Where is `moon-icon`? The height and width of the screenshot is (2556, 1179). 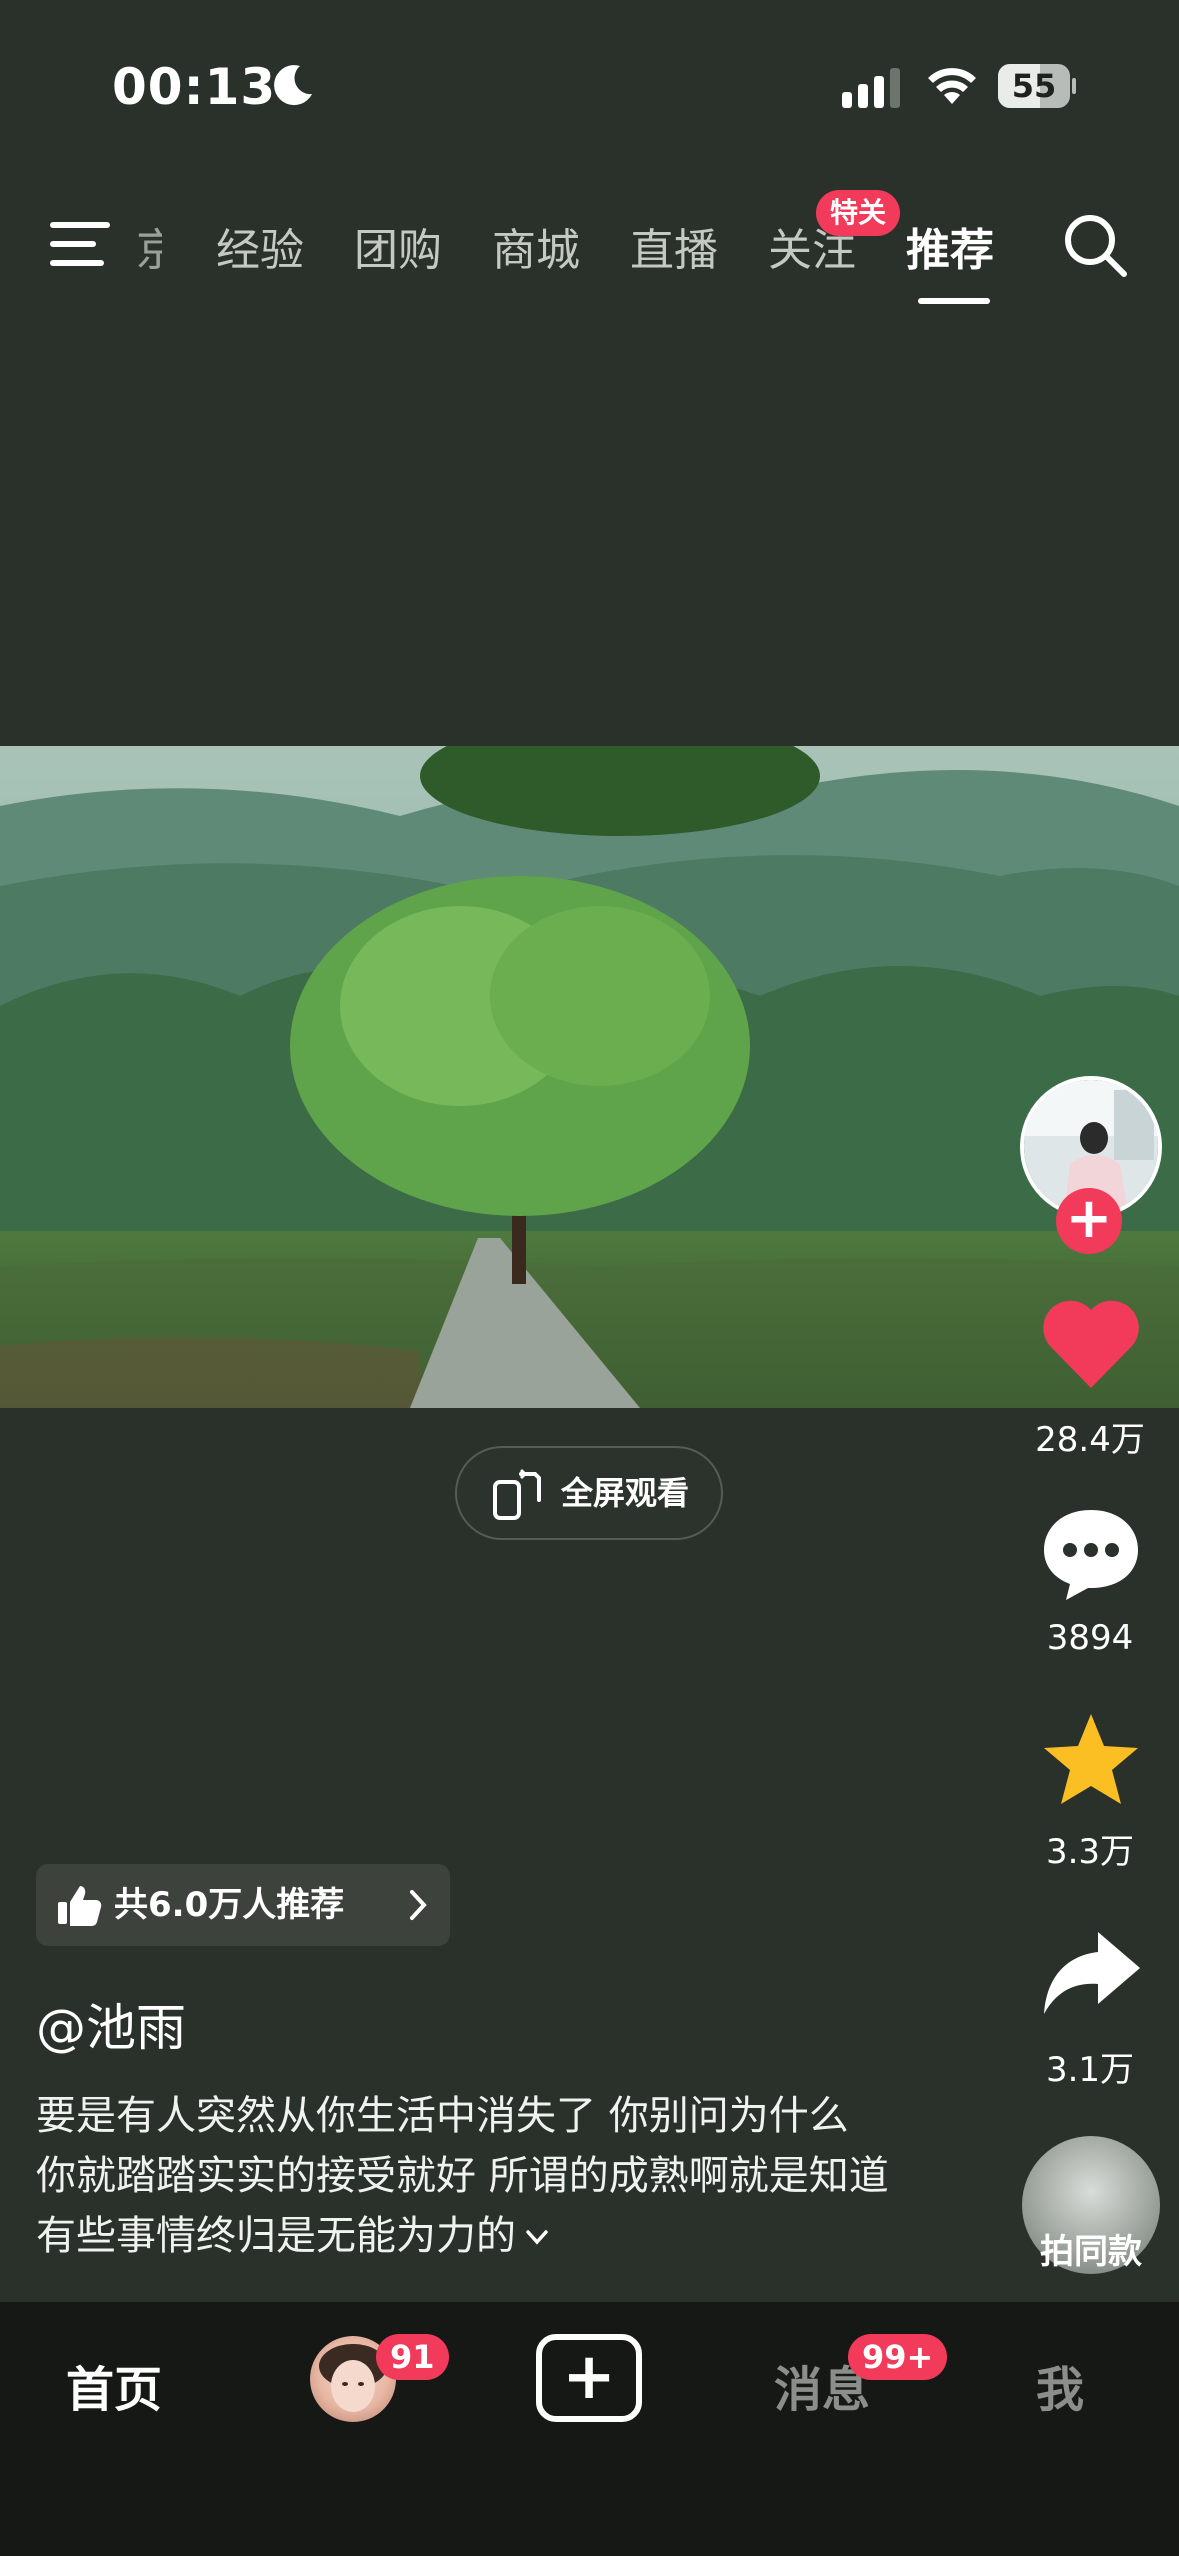
moon-icon is located at coordinates (293, 85).